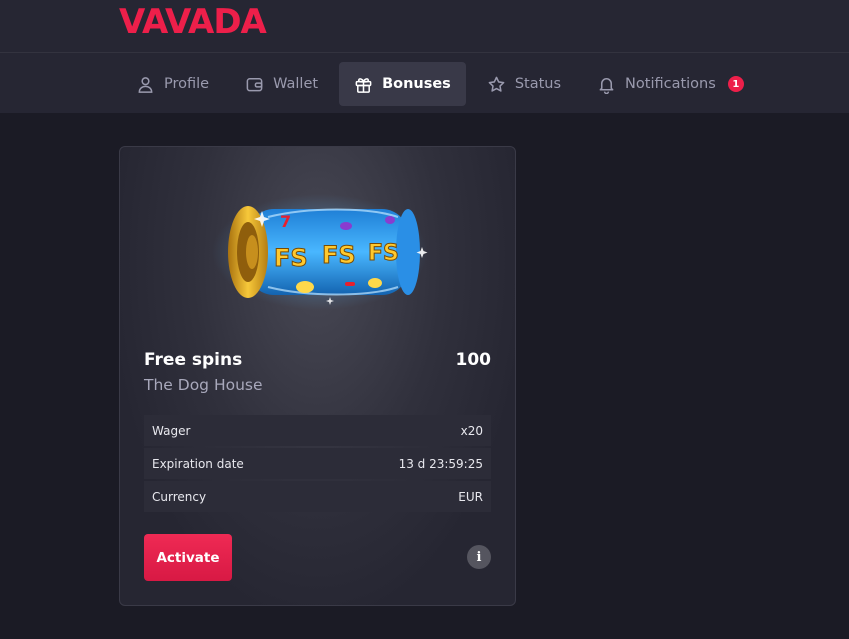 This screenshot has height=639, width=849. What do you see at coordinates (193, 22) in the screenshot?
I see `brand-logo: VAVADA` at bounding box center [193, 22].